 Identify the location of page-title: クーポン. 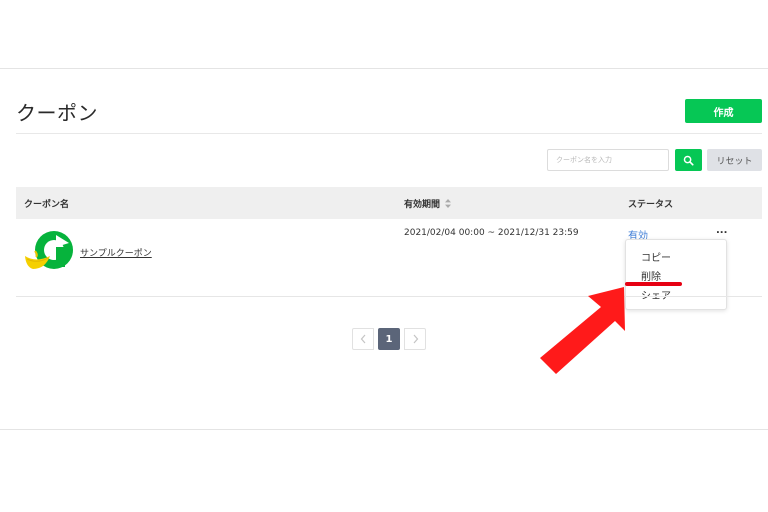
(57, 113).